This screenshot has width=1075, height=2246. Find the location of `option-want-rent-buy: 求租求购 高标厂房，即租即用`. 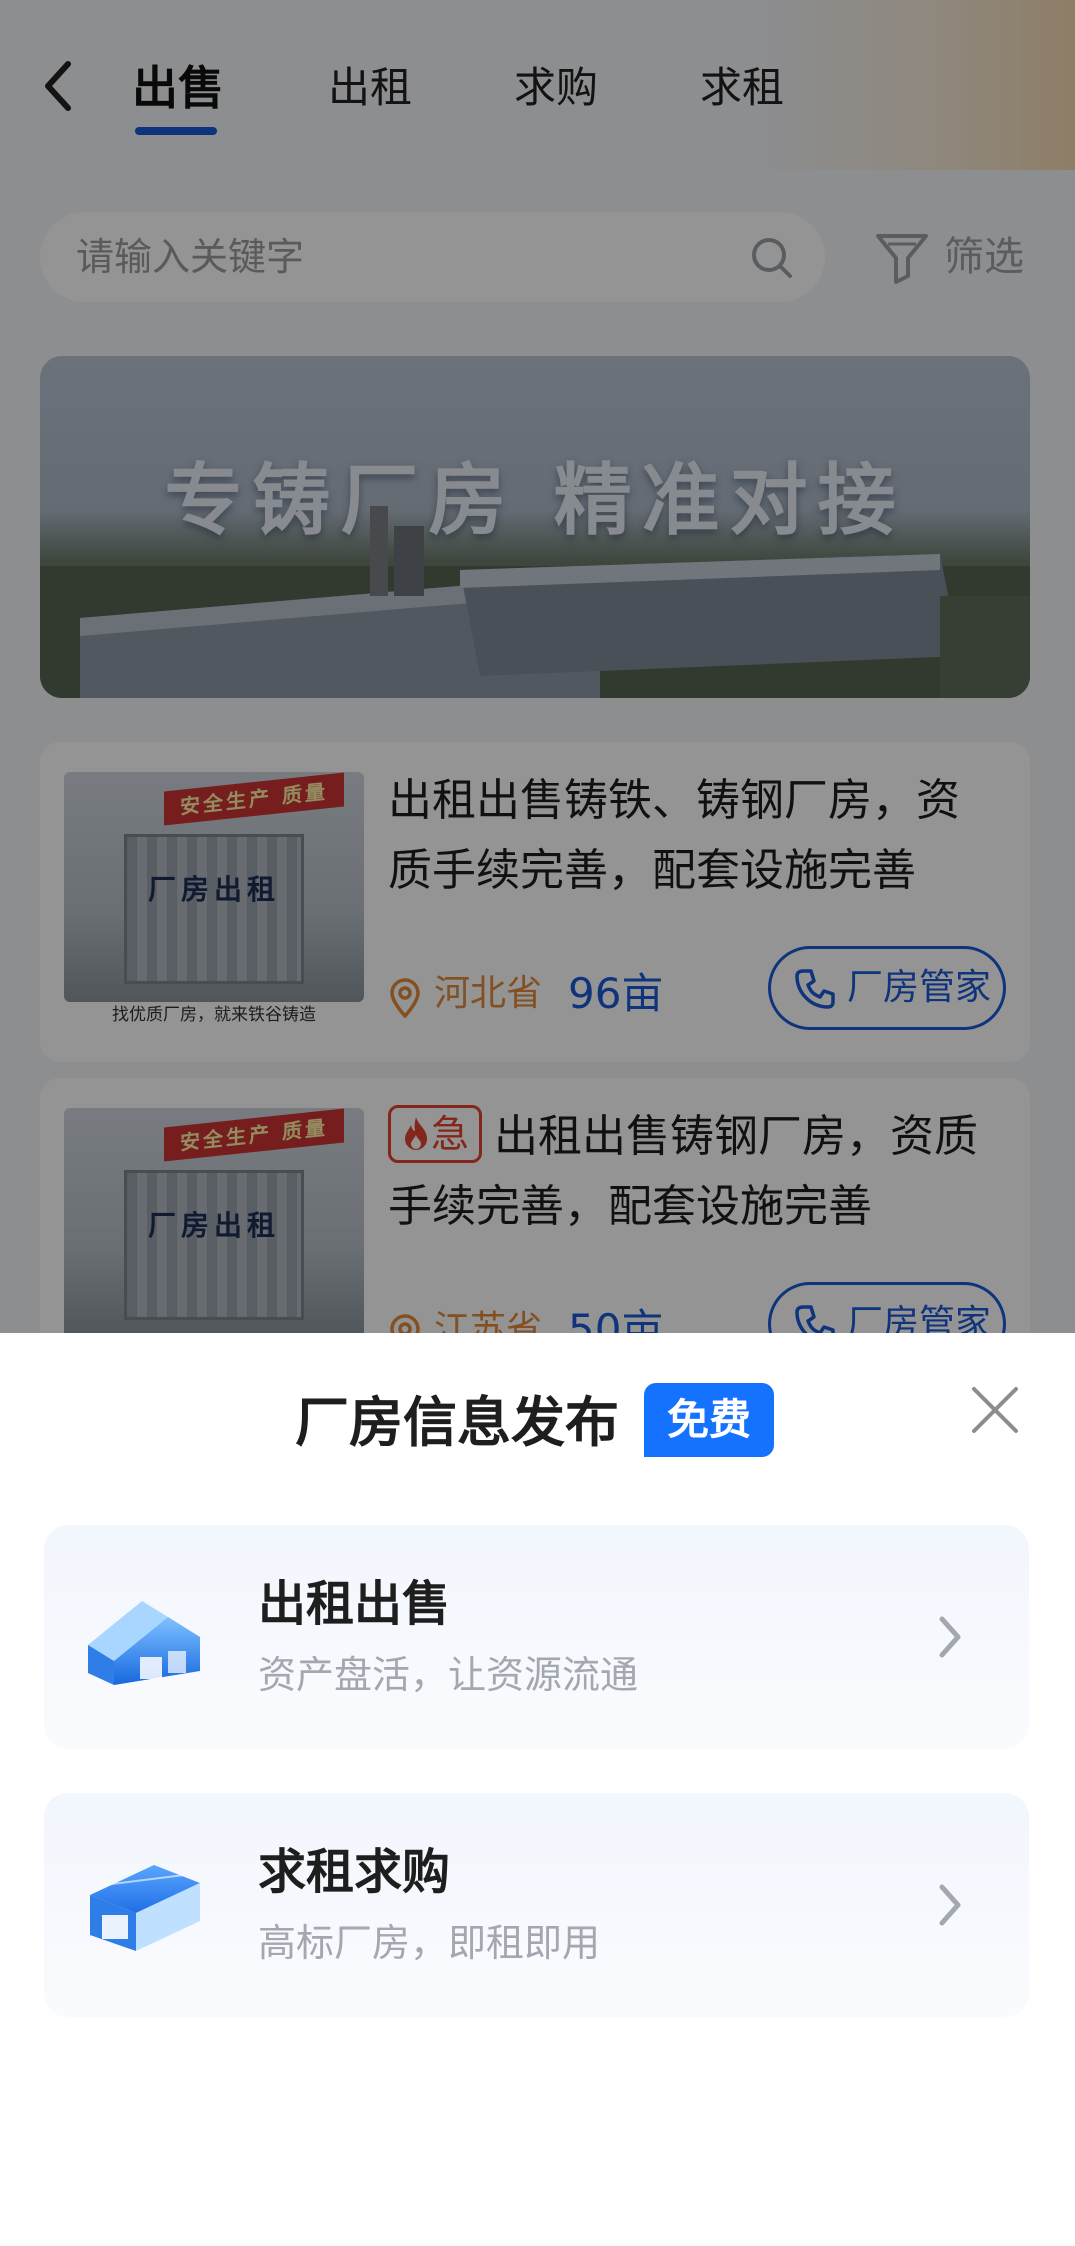

option-want-rent-buy: 求租求购 高标厂房，即租即用 is located at coordinates (536, 1905).